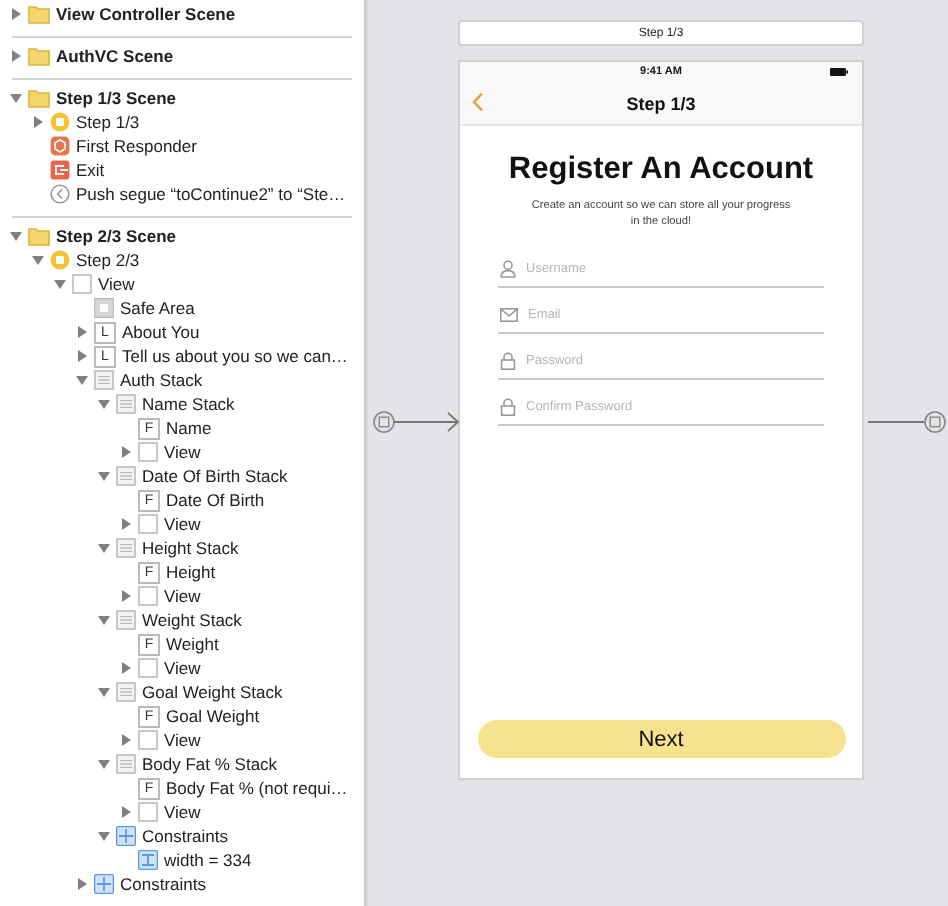 The height and width of the screenshot is (906, 948). I want to click on outline-item: Step 2/3, so click(108, 260).